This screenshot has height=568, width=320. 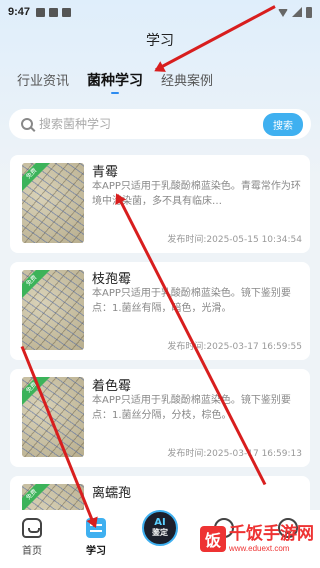 What do you see at coordinates (112, 386) in the screenshot?
I see `card-title: 着色霉` at bounding box center [112, 386].